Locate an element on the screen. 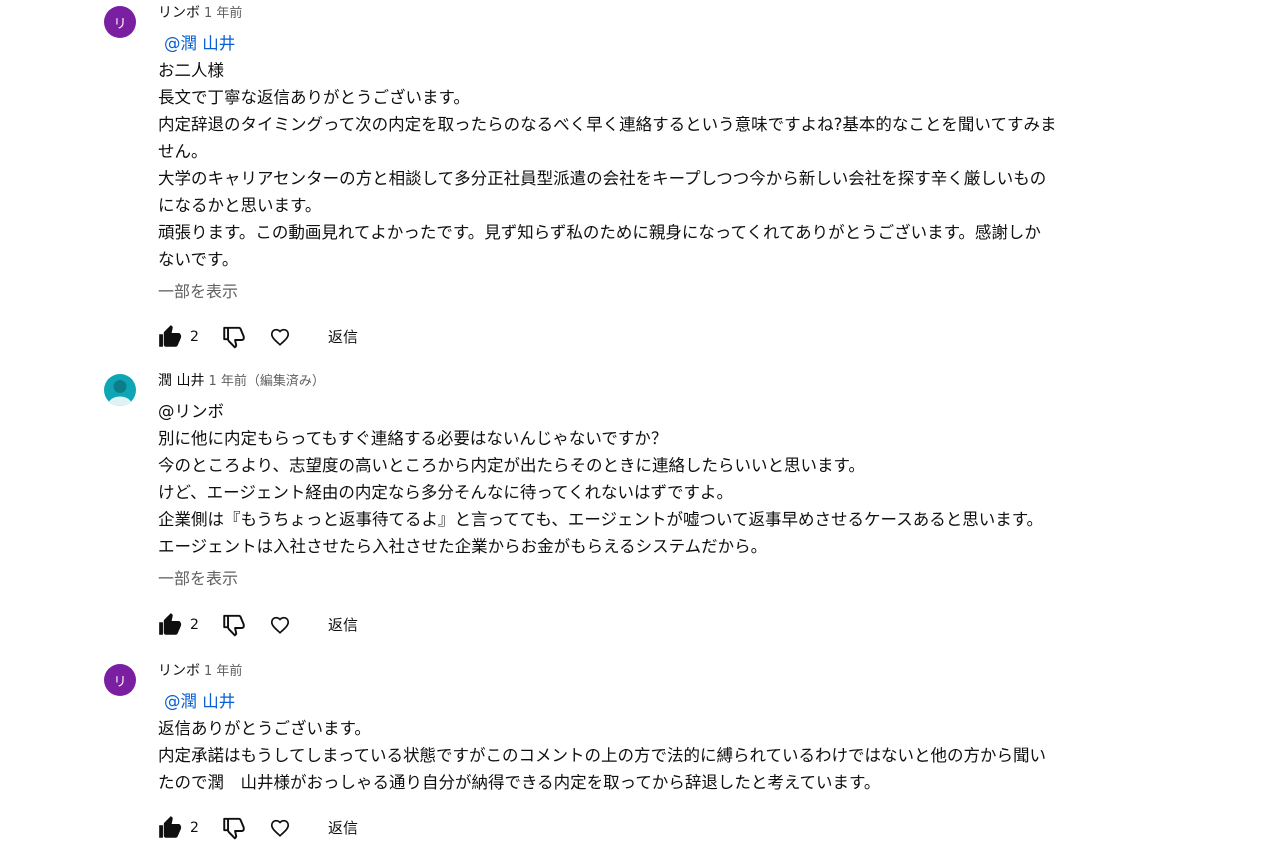 This screenshot has width=1263, height=850. comment-line: けど、エージェント経由の内定なら多分そんなに待ってくれないはずですよ。 is located at coordinates (446, 492).